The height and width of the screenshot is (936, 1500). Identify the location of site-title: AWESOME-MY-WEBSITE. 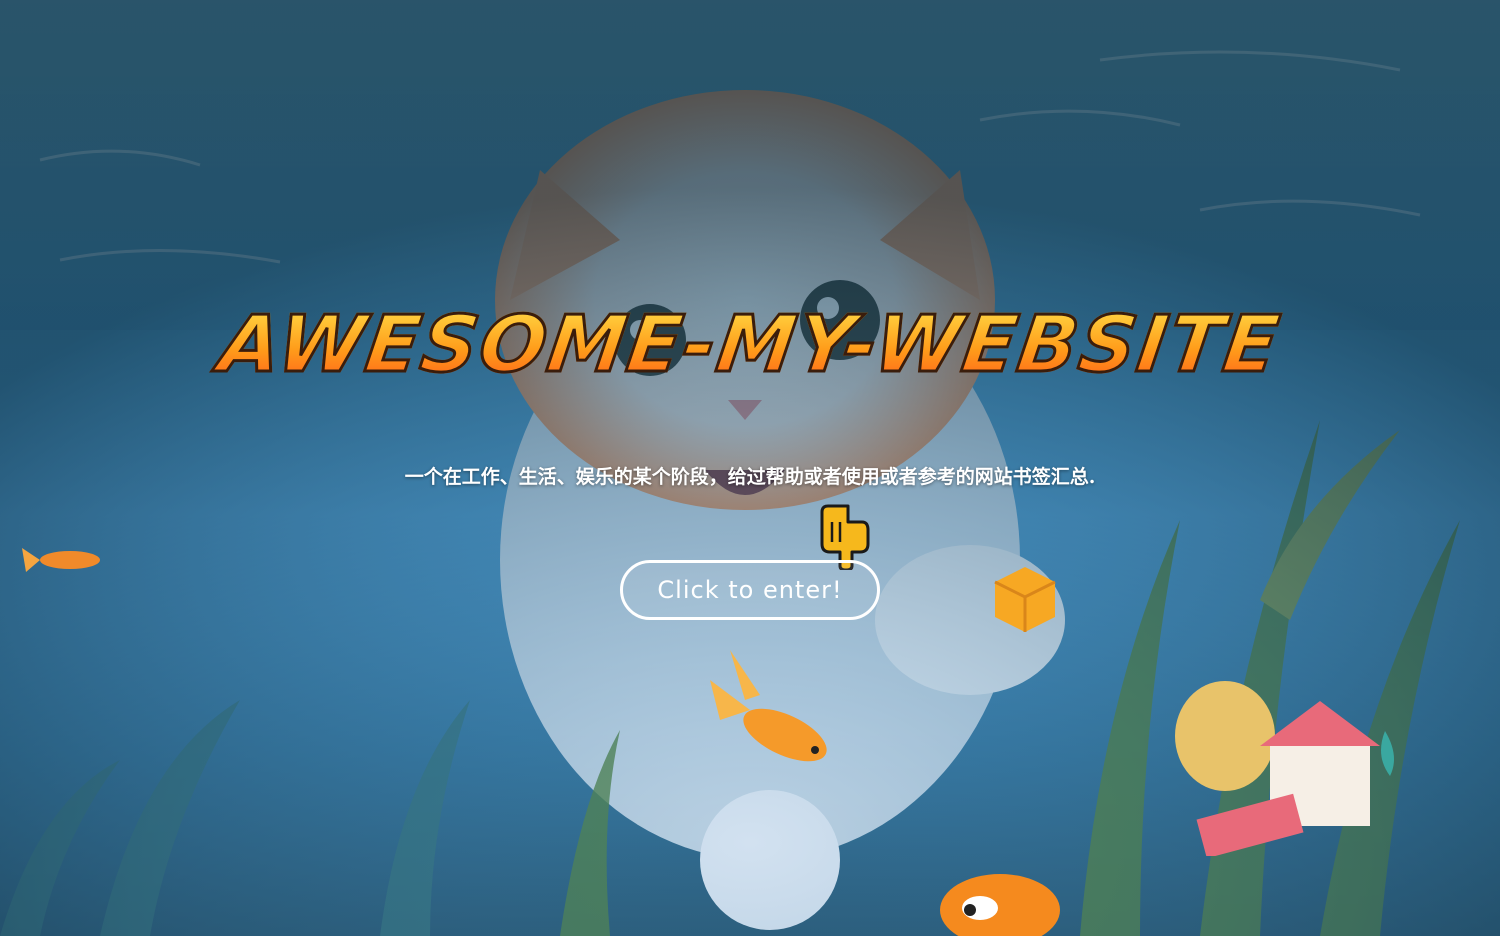
(750, 345).